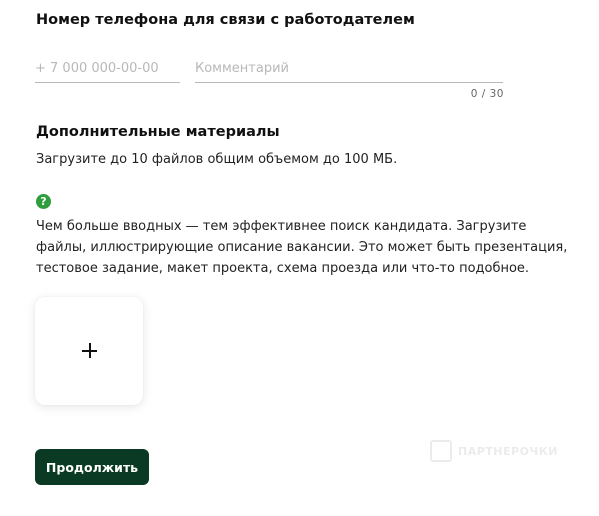  I want to click on watermark-logo-icon, so click(441, 451).